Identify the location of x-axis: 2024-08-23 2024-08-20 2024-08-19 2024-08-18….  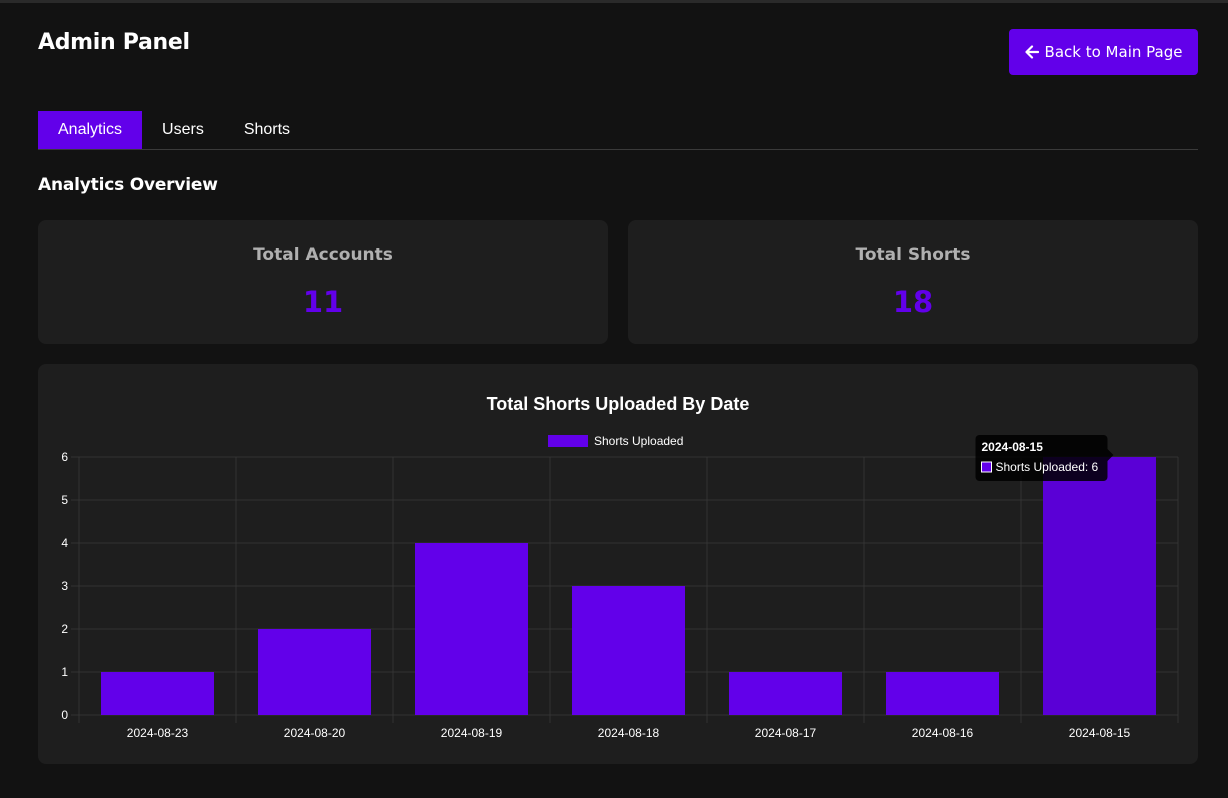
(629, 733).